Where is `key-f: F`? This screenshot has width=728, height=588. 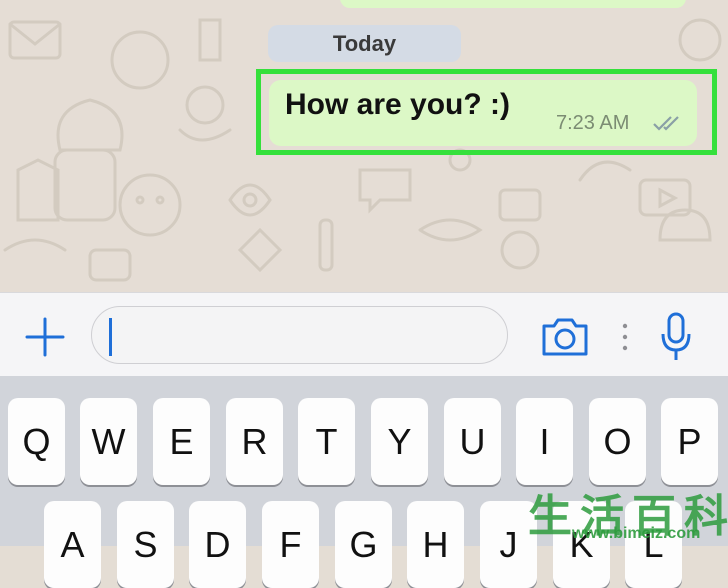 key-f: F is located at coordinates (290, 544).